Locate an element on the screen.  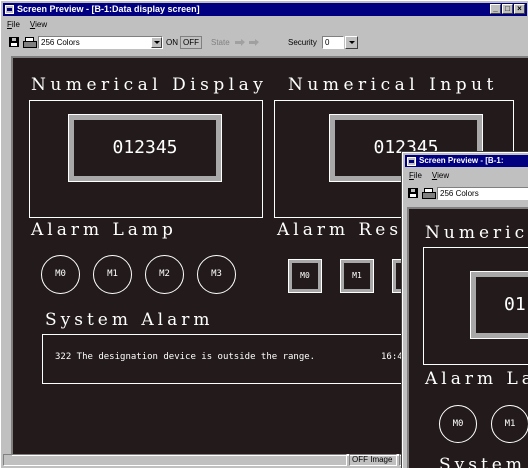
second-alarm-lamp-m0: M0 is located at coordinates (458, 424).